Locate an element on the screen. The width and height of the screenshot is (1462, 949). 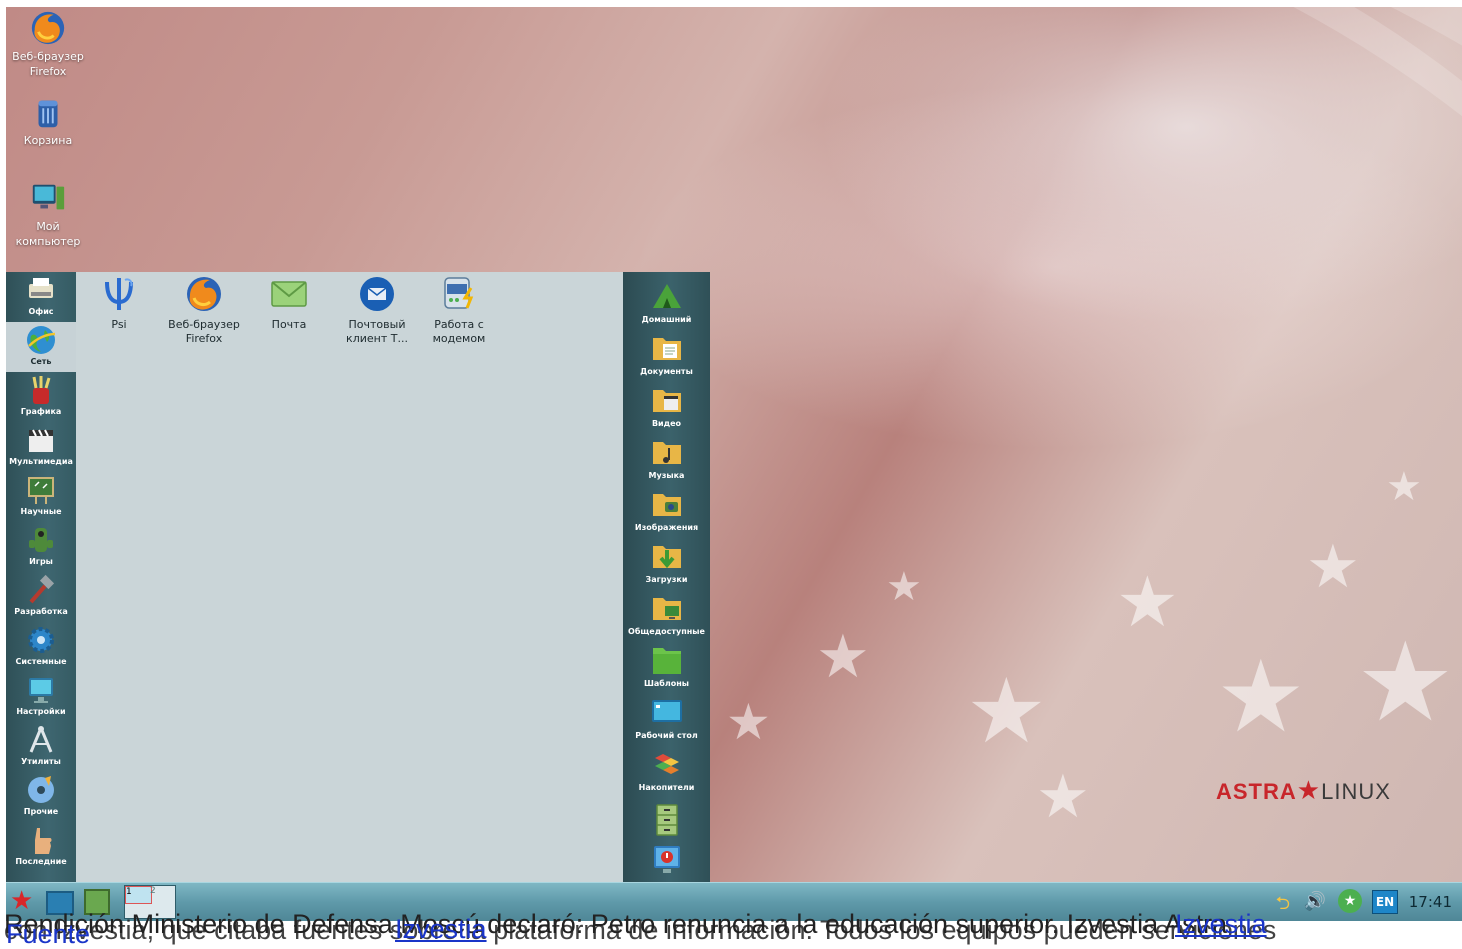
place-label: Видео is located at coordinates (666, 423).